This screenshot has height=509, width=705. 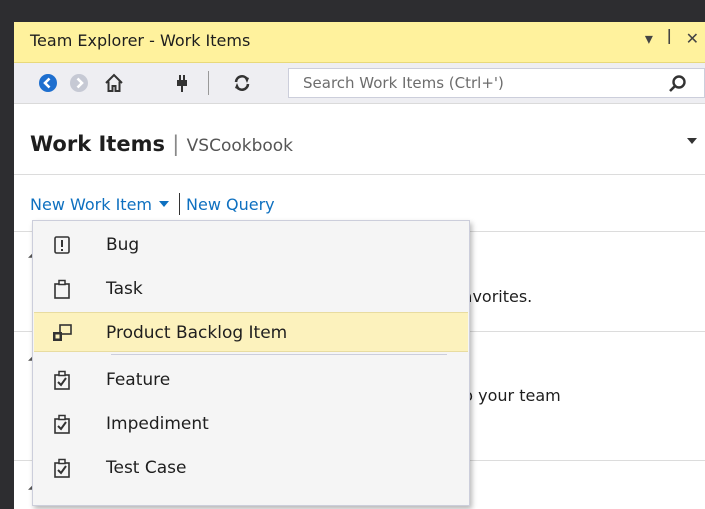 What do you see at coordinates (62, 468) in the screenshot?
I see `test-case-icon` at bounding box center [62, 468].